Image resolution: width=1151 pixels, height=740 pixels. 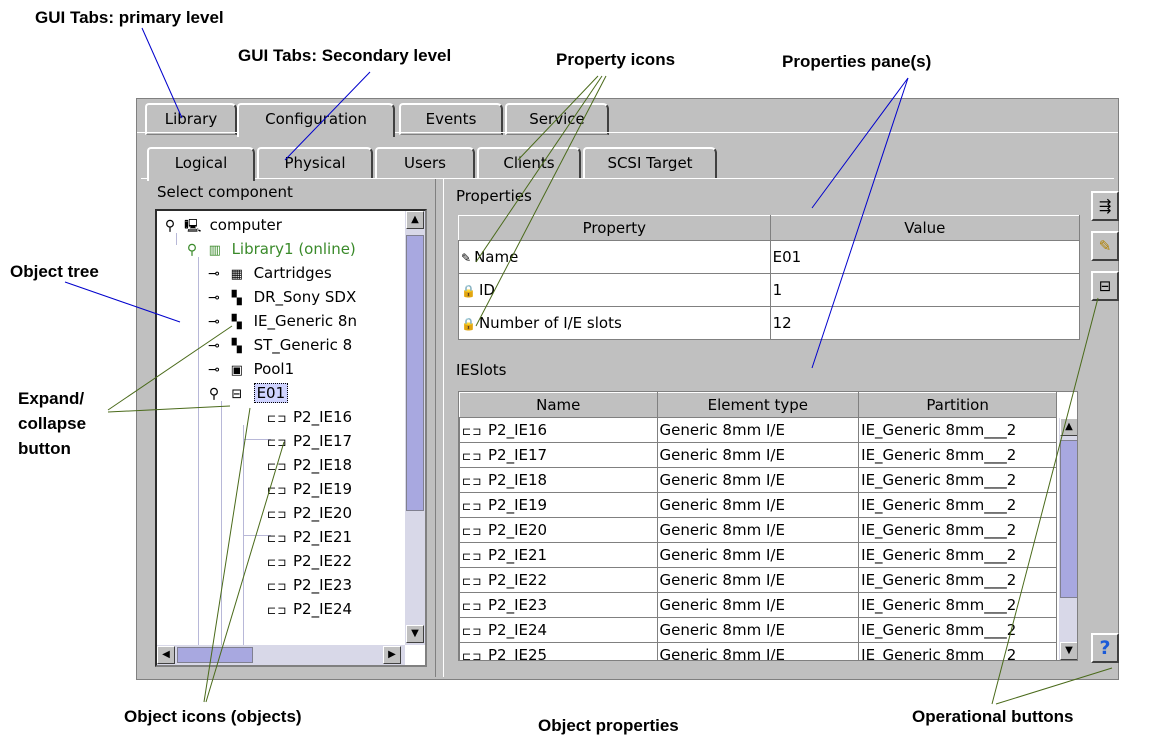 What do you see at coordinates (309, 513) in the screenshot?
I see `tree-item-slot: ⊏⊐ P2_IE20` at bounding box center [309, 513].